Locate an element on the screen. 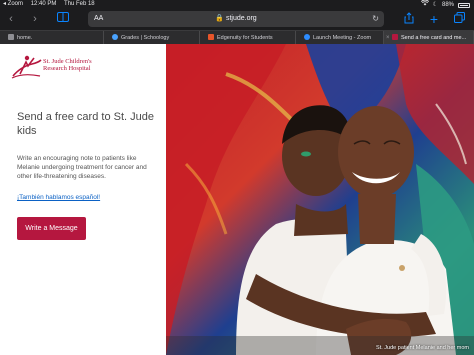 This screenshot has width=474, height=355. tab-schoology: Grades | Schoology is located at coordinates (152, 38).